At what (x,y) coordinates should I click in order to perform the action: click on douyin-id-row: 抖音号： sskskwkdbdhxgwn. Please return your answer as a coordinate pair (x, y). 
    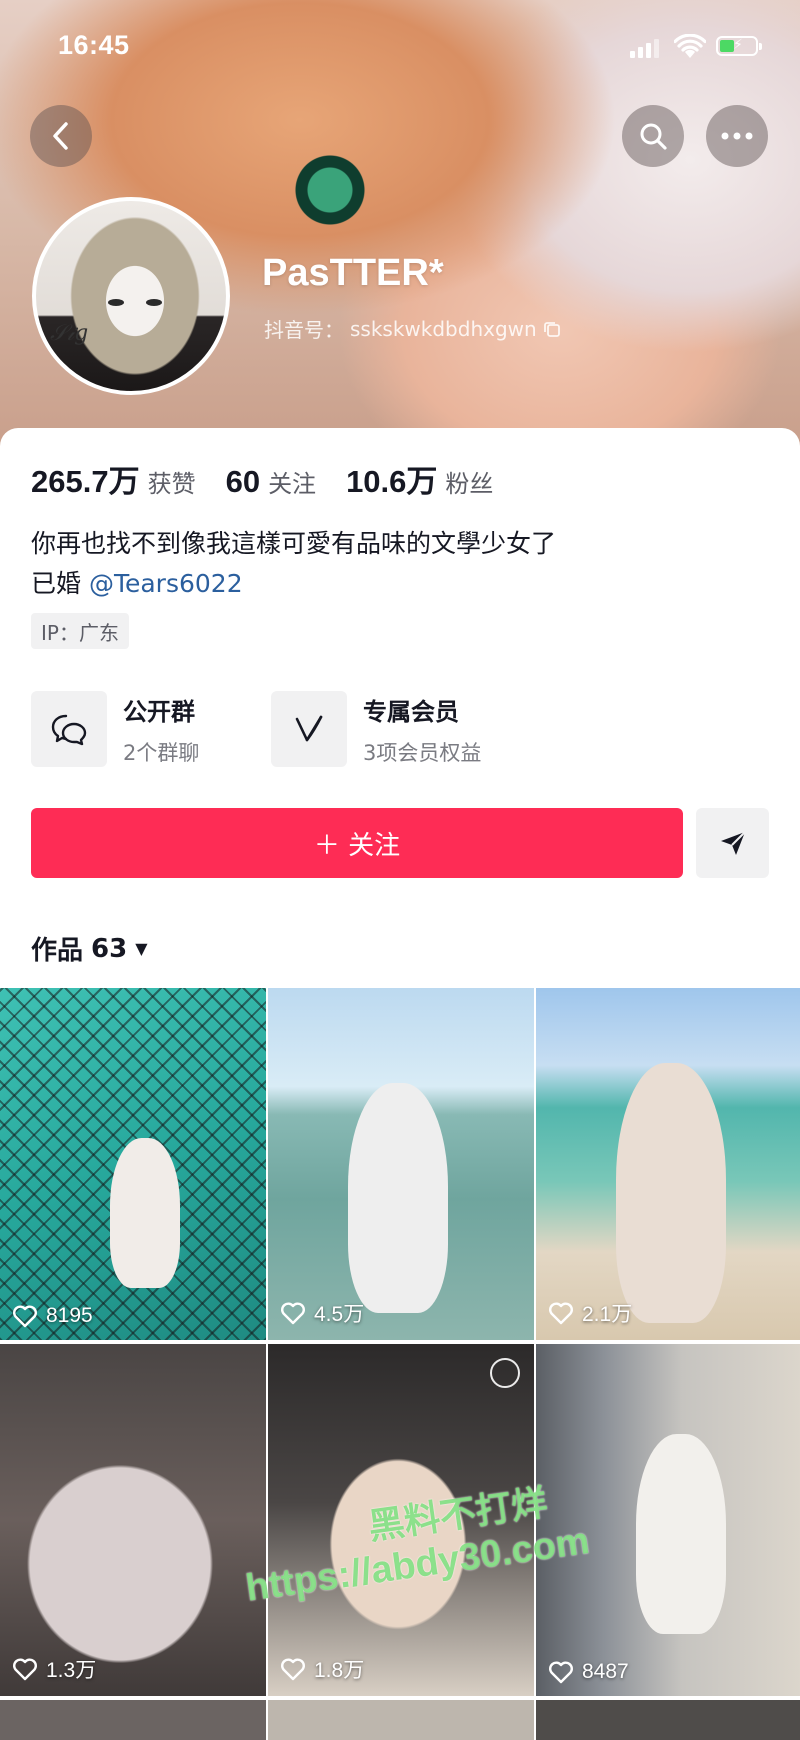
    Looking at the image, I should click on (412, 328).